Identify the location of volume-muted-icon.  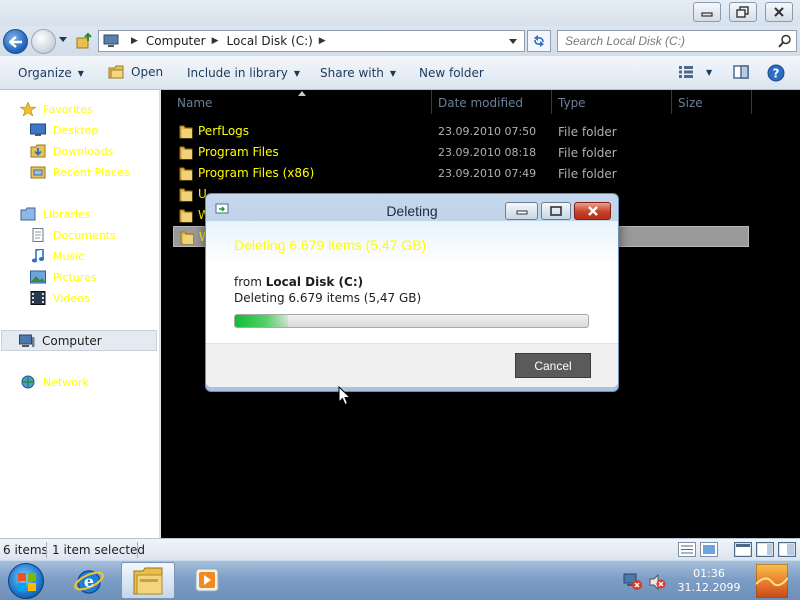
(657, 582).